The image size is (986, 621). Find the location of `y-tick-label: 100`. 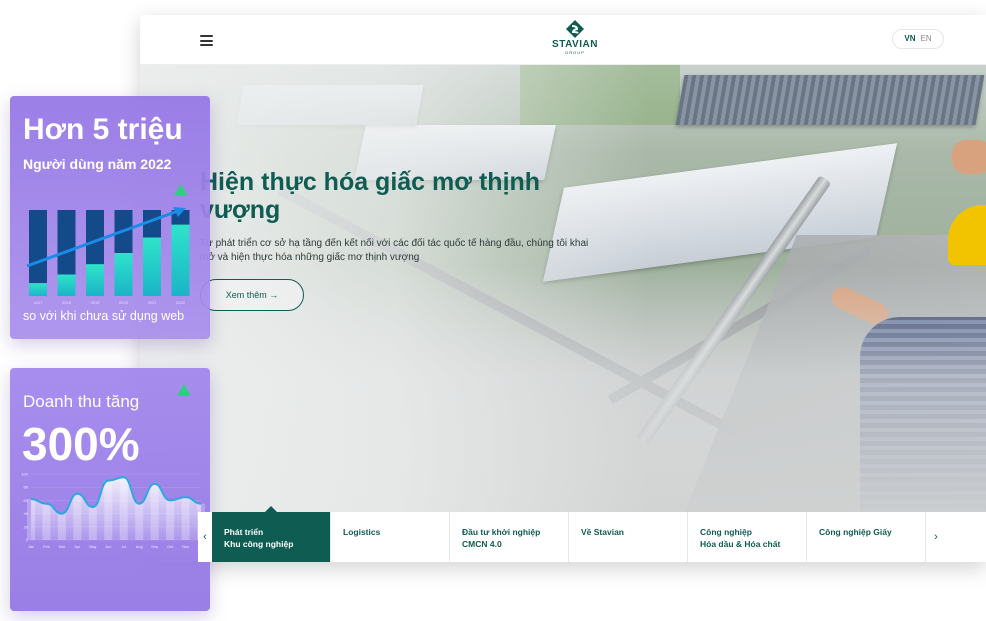

y-tick-label: 100 is located at coordinates (24, 474).